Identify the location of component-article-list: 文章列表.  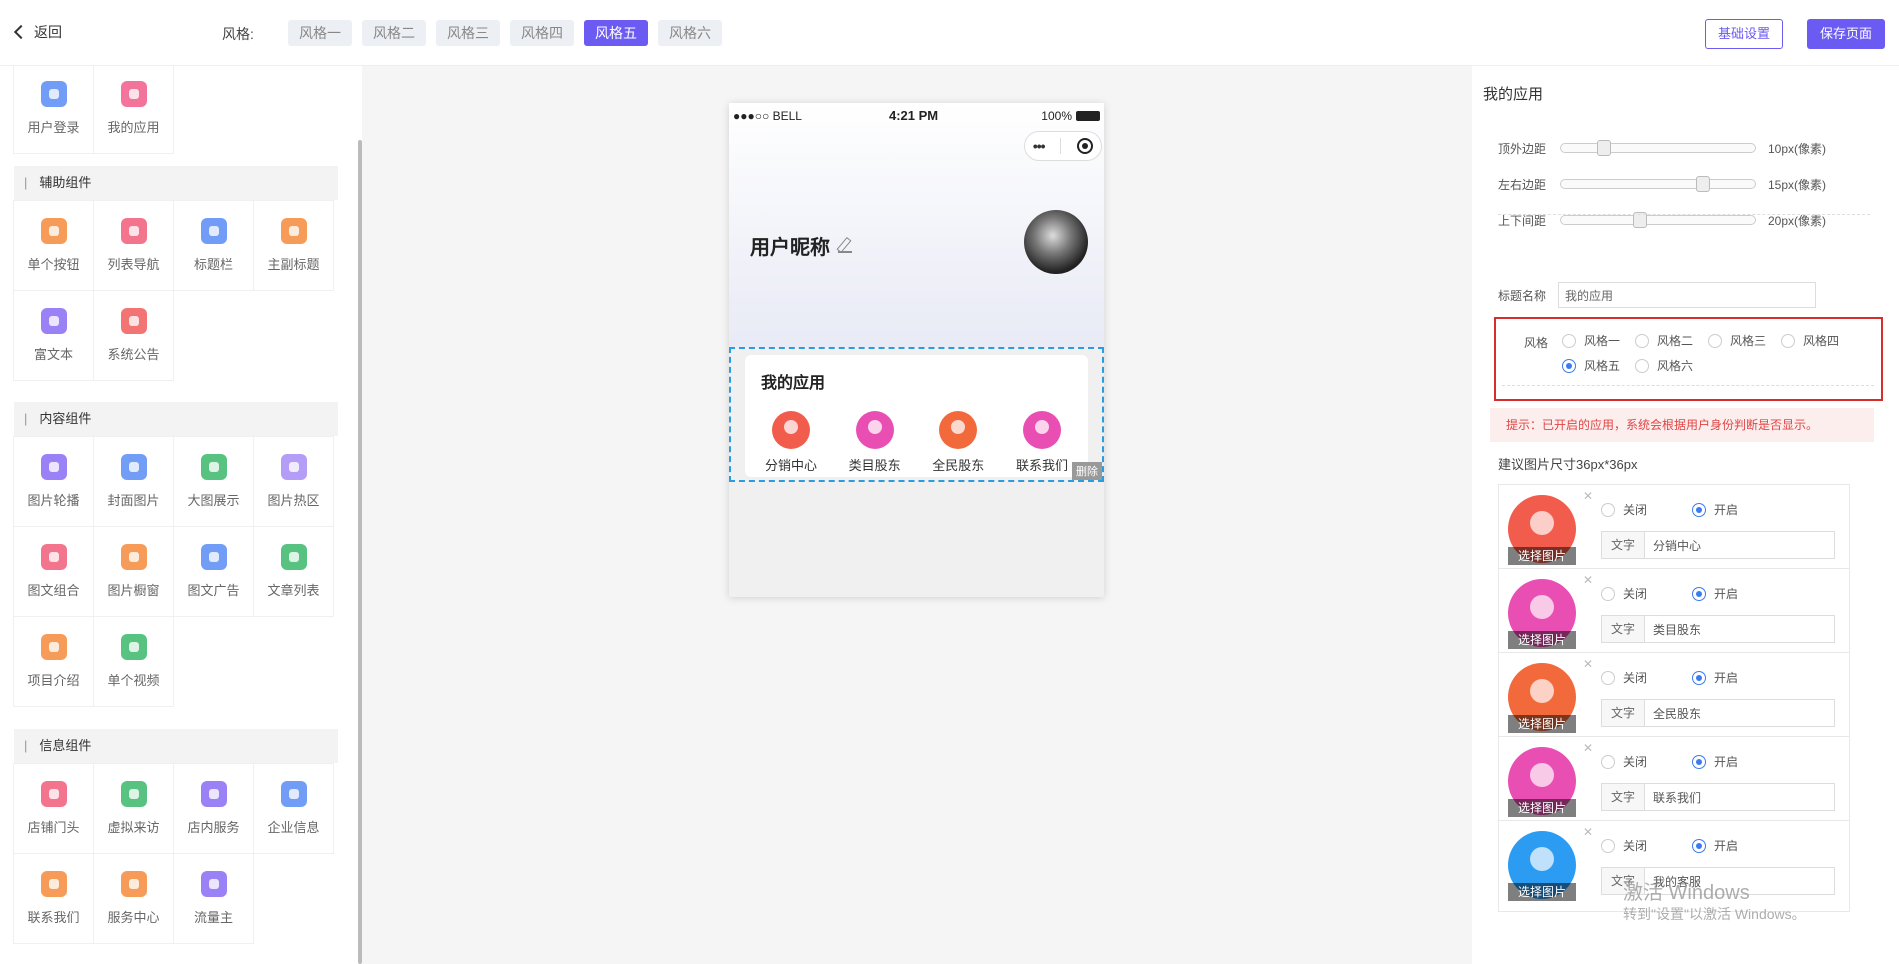
(293, 571).